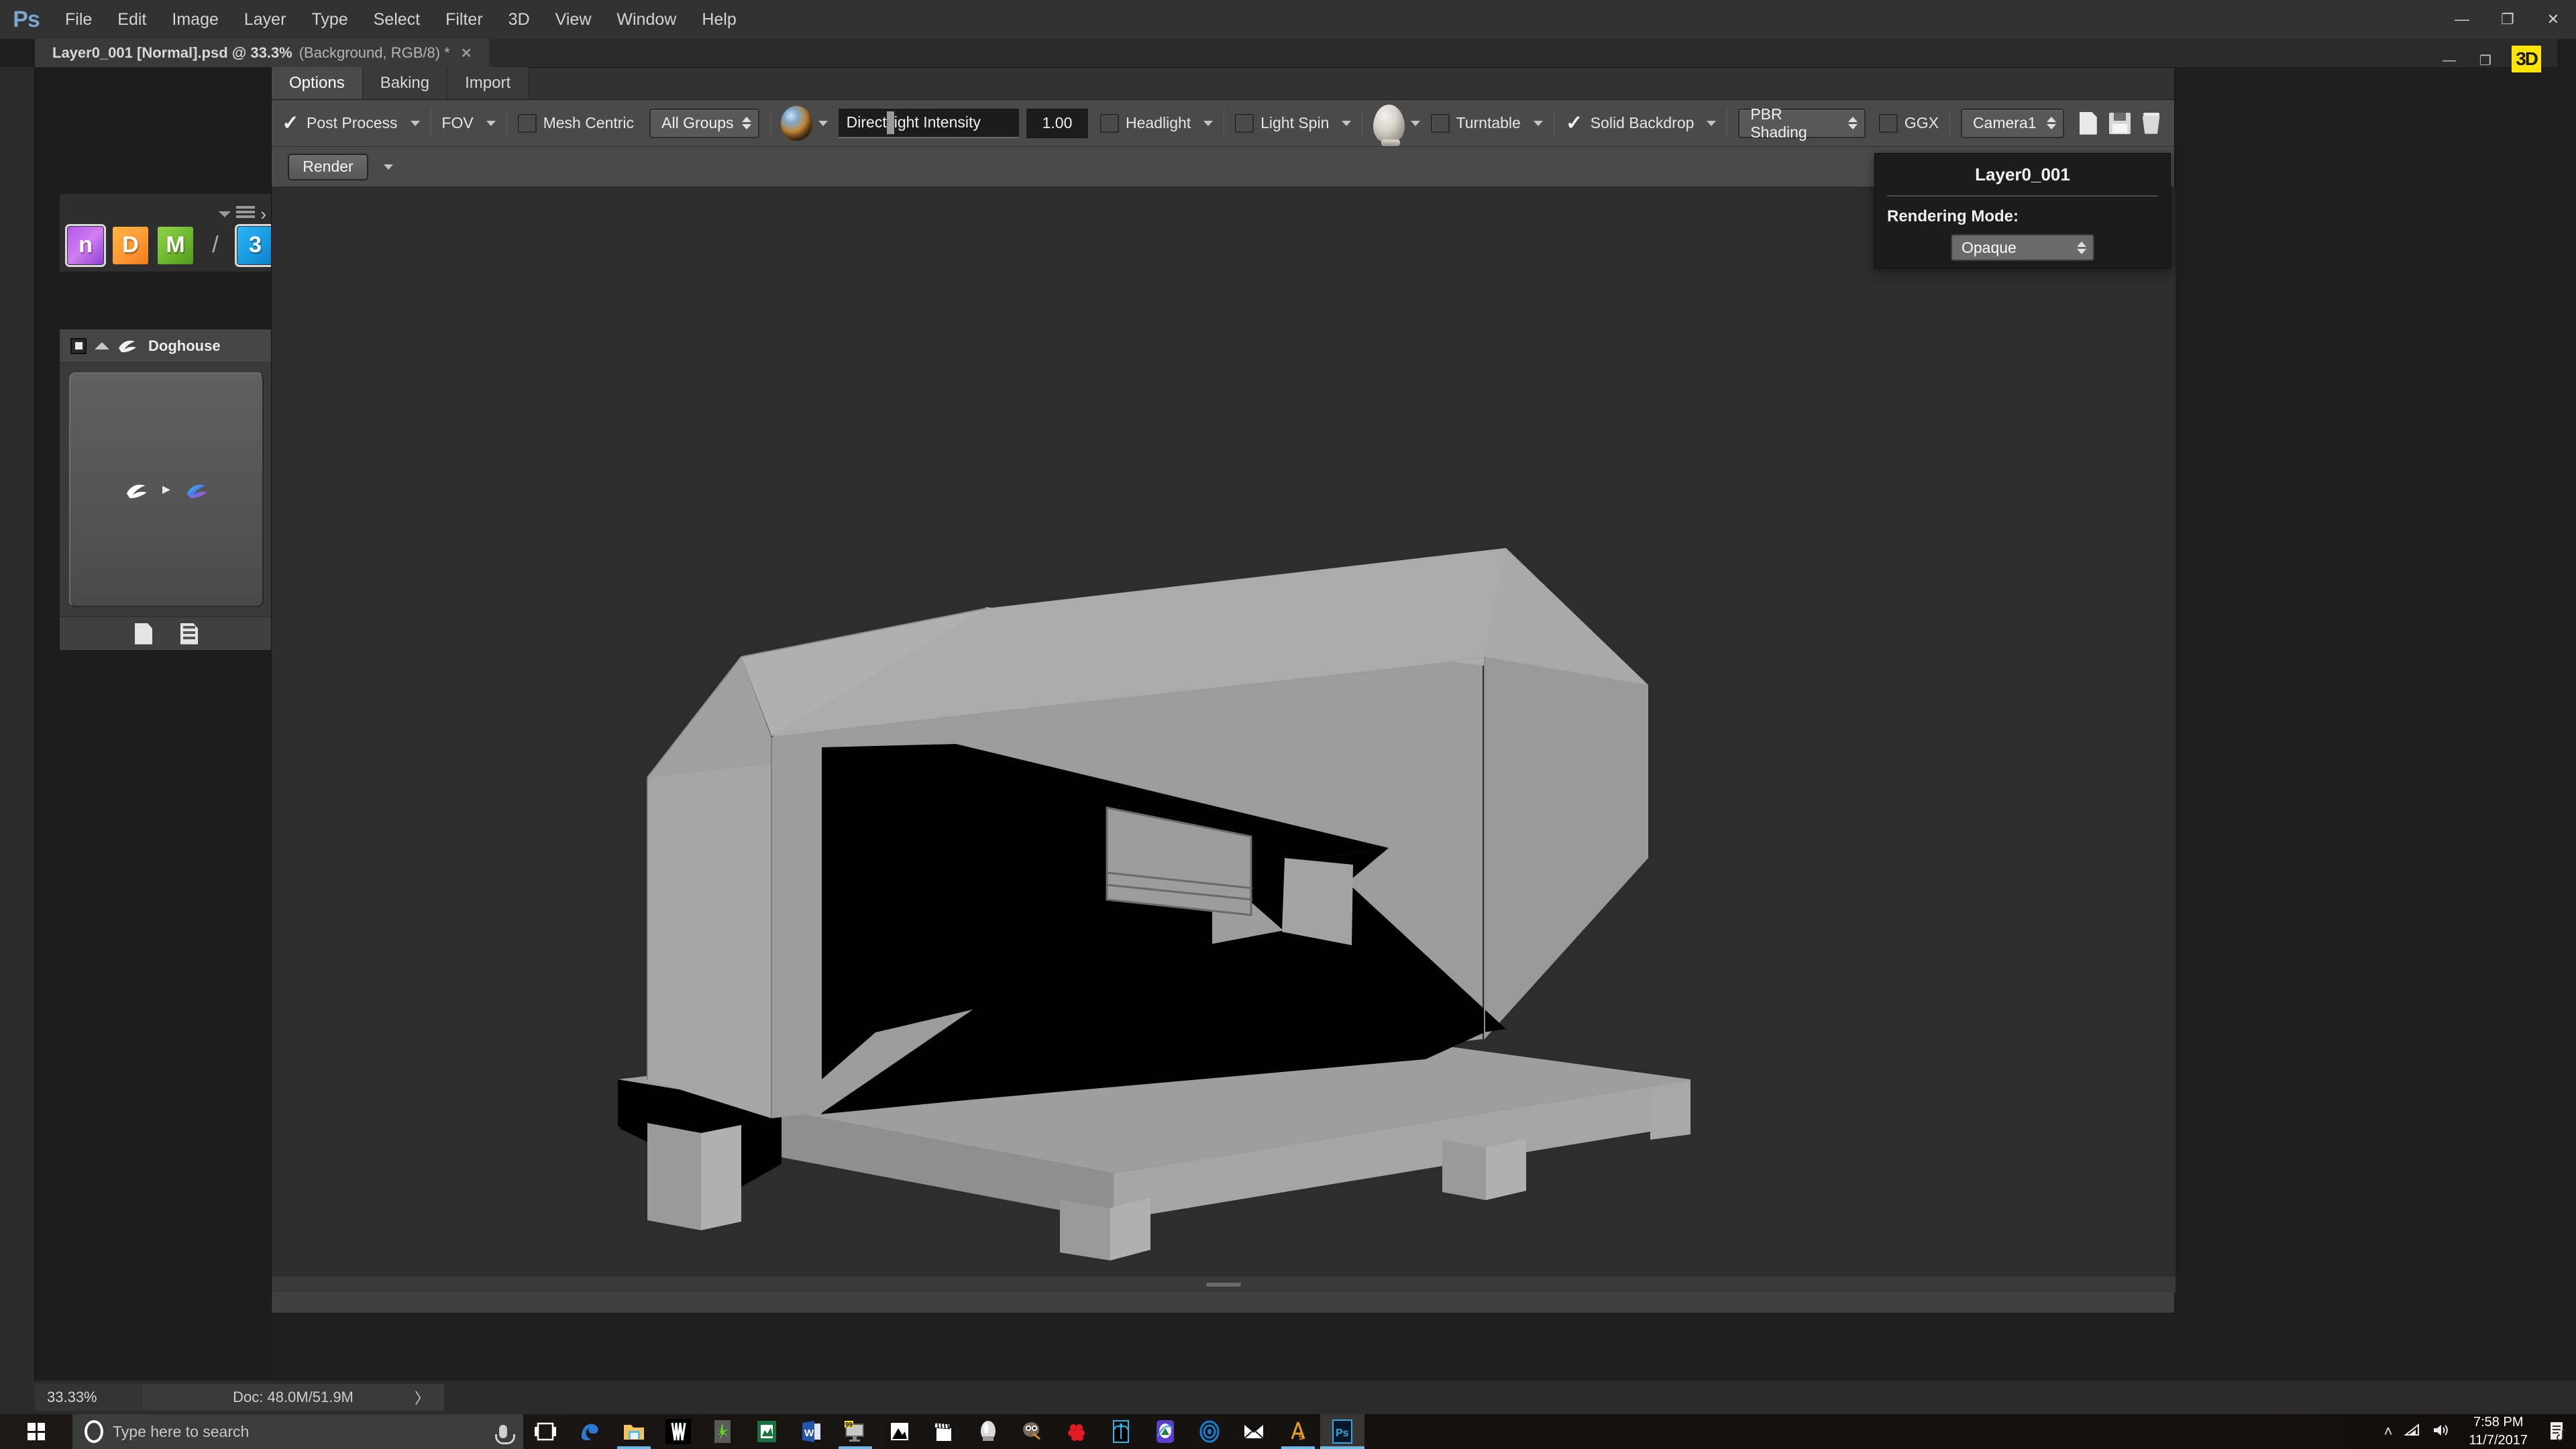 This screenshot has height=1449, width=2576. I want to click on camera-select: Camera1, so click(2012, 123).